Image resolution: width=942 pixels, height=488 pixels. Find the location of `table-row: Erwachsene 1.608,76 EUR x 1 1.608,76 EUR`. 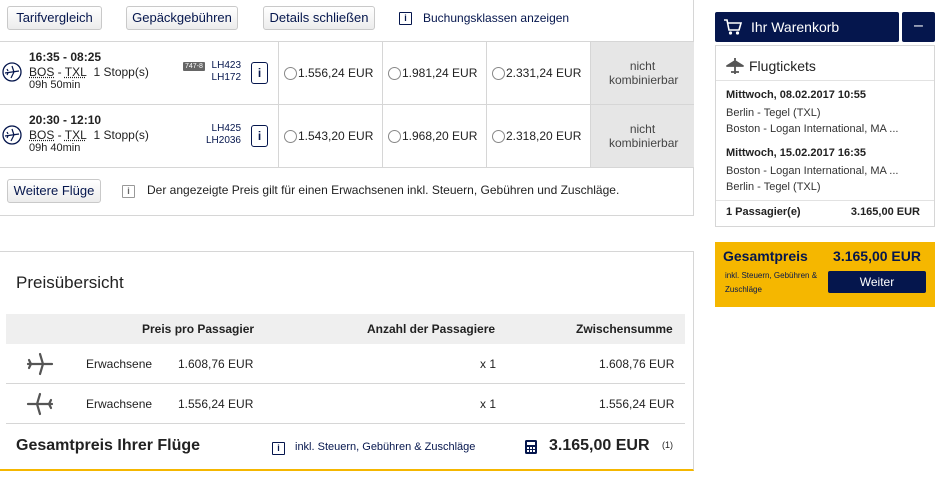

table-row: Erwachsene 1.608,76 EUR x 1 1.608,76 EUR is located at coordinates (345, 364).